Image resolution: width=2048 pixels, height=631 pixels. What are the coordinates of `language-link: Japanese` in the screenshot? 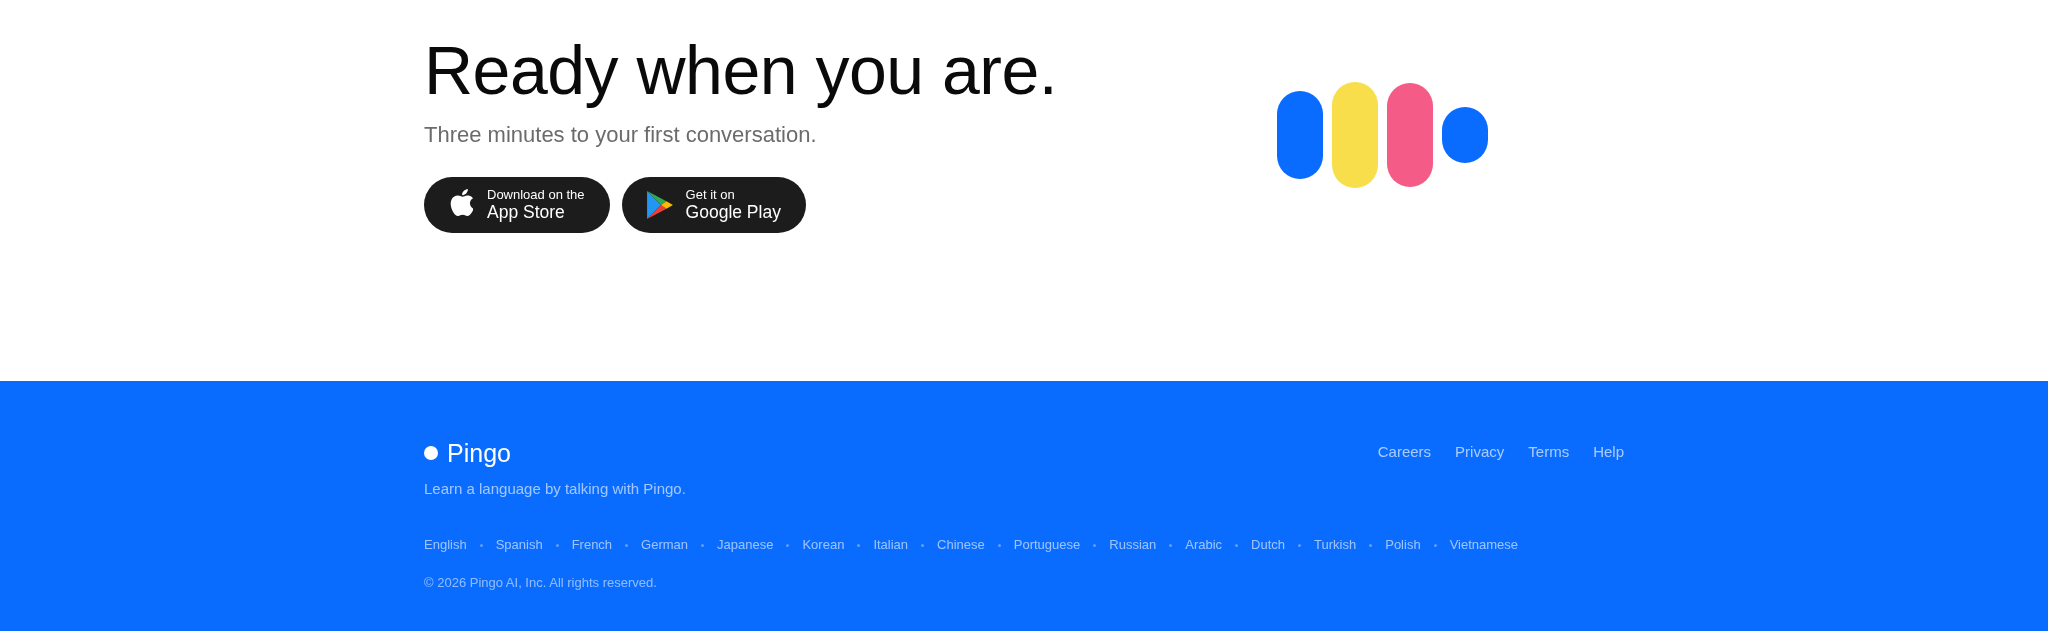 It's located at (745, 545).